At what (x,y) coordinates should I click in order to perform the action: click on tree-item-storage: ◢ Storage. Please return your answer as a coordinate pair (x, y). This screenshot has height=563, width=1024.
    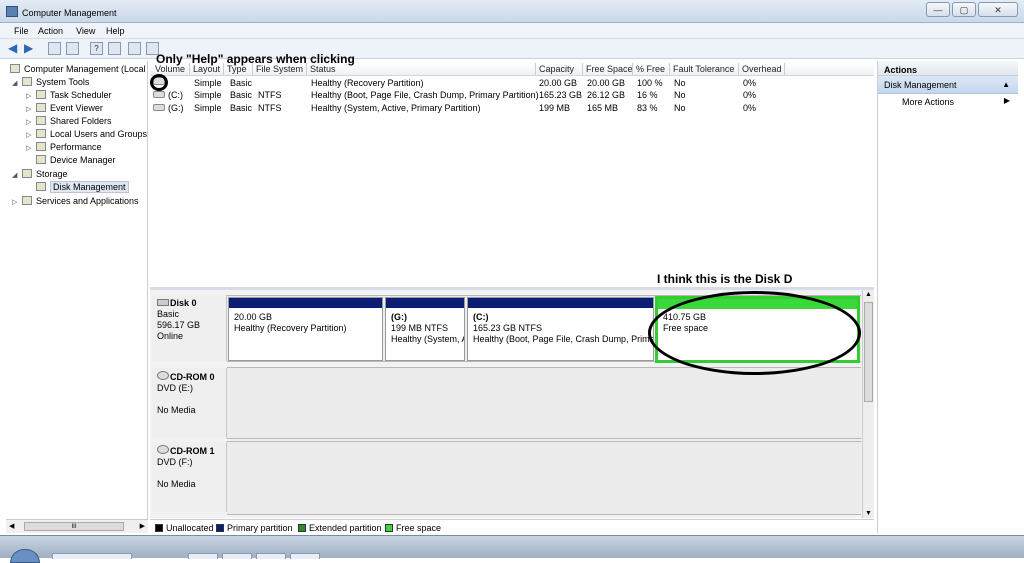
    Looking at the image, I should click on (40, 174).